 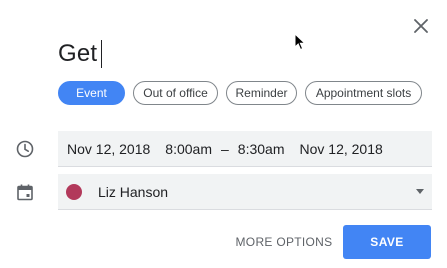 I want to click on chip-event: Event, so click(x=91, y=93).